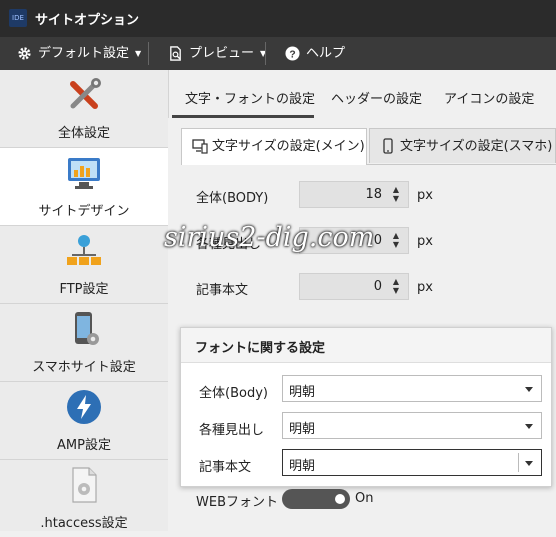 The image size is (556, 537). I want to click on watermark: sirius2-dig.com, so click(269, 237).